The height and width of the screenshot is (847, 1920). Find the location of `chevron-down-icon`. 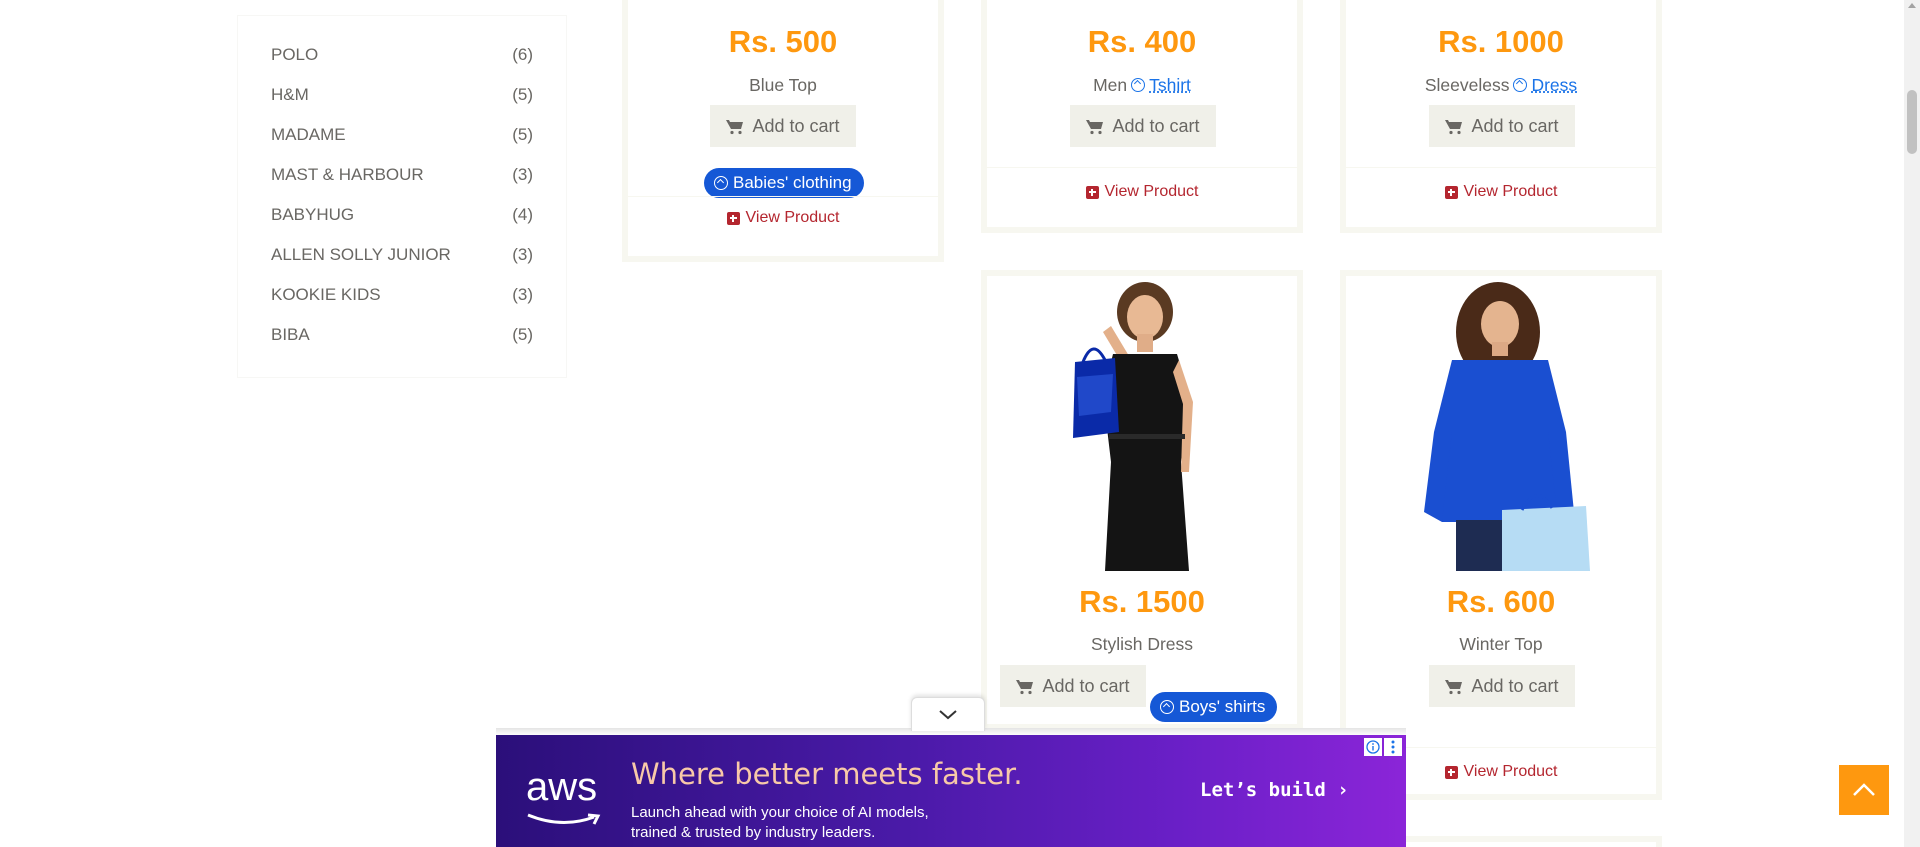

chevron-down-icon is located at coordinates (948, 714).